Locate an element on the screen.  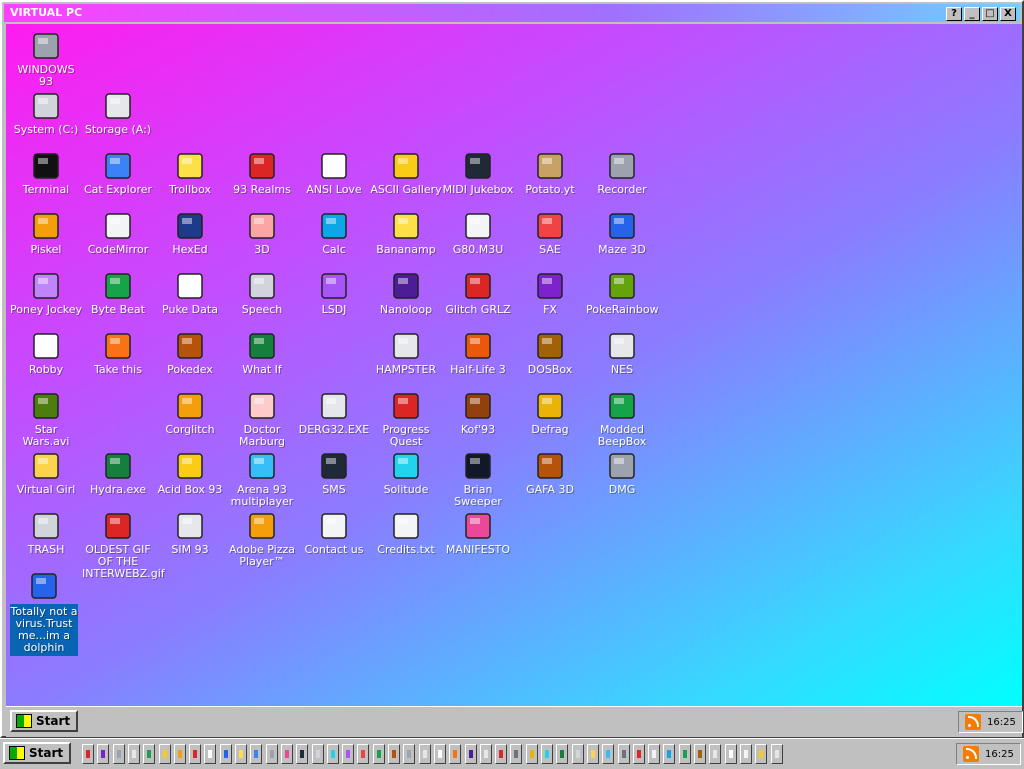
desktop-icon: ASCII Gallery is located at coordinates (406, 180).